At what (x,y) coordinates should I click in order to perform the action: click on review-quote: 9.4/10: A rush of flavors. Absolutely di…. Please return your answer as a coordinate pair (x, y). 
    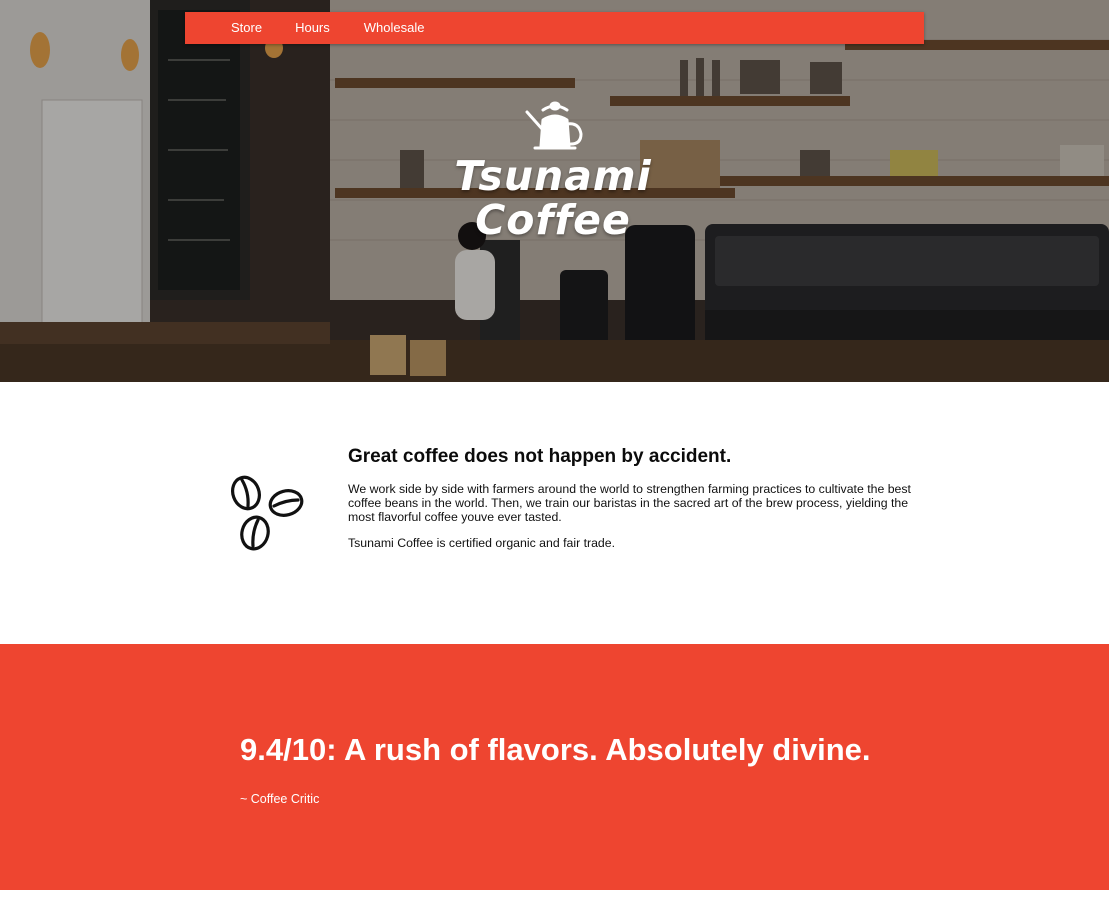
    Looking at the image, I should click on (555, 749).